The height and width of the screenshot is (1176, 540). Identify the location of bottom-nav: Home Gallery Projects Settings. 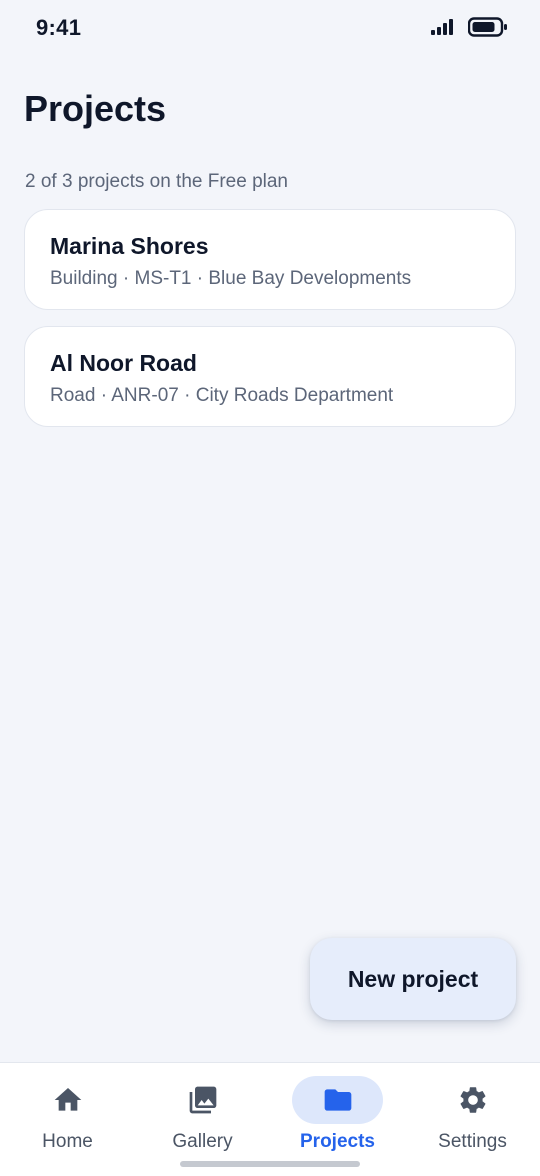
(270, 1119).